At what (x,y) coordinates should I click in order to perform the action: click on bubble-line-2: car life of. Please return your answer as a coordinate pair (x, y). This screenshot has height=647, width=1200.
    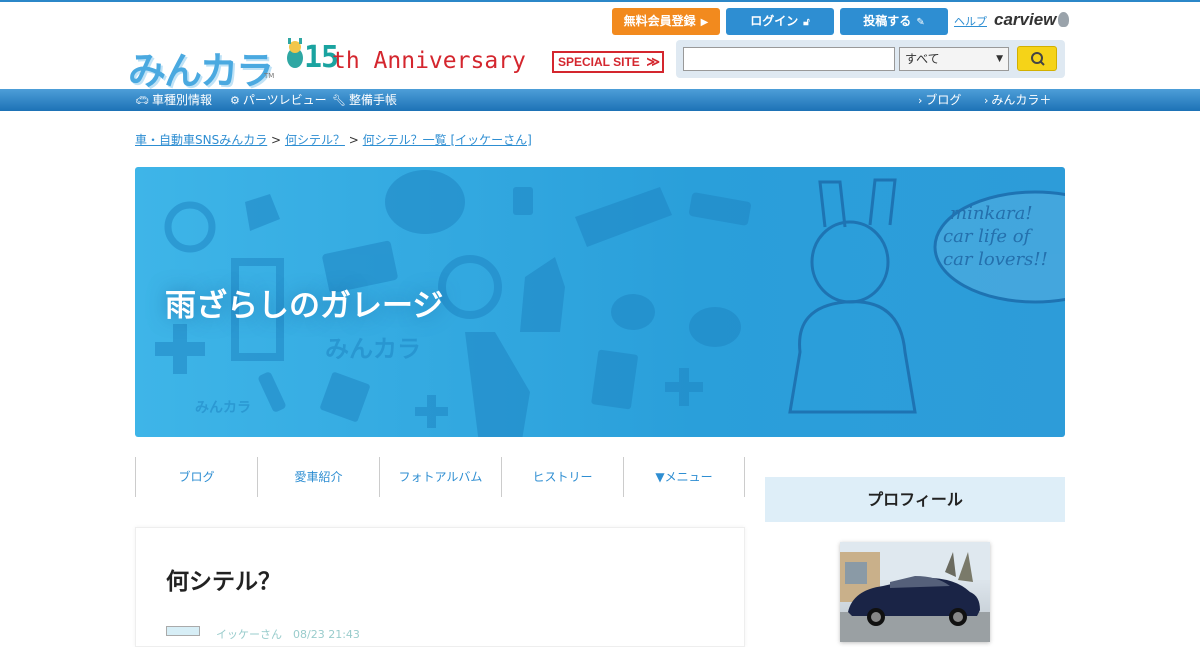
    Looking at the image, I should click on (988, 236).